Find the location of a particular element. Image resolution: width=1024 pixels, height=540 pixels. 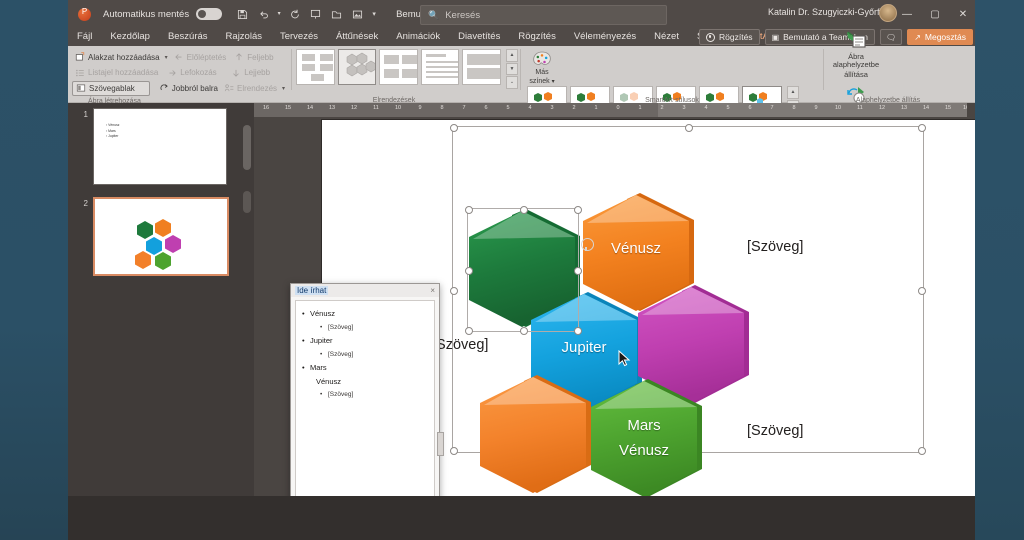

more-icon: ▾ is located at coordinates (374, 14).